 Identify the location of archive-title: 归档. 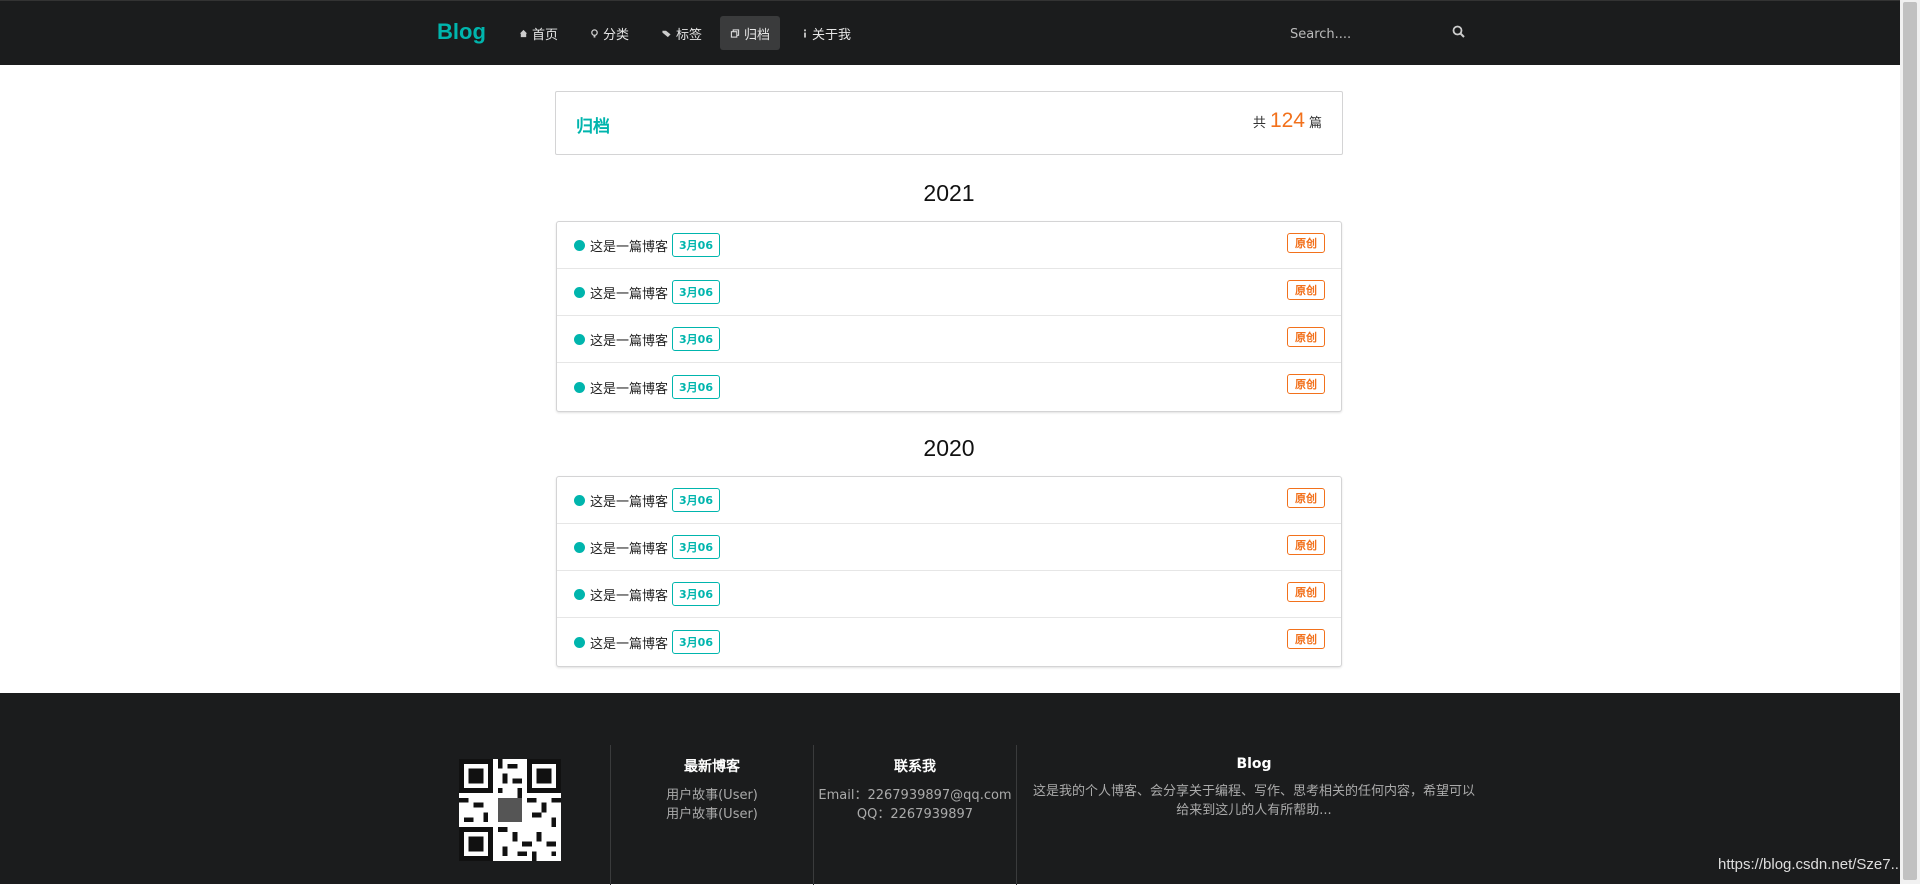
(593, 127).